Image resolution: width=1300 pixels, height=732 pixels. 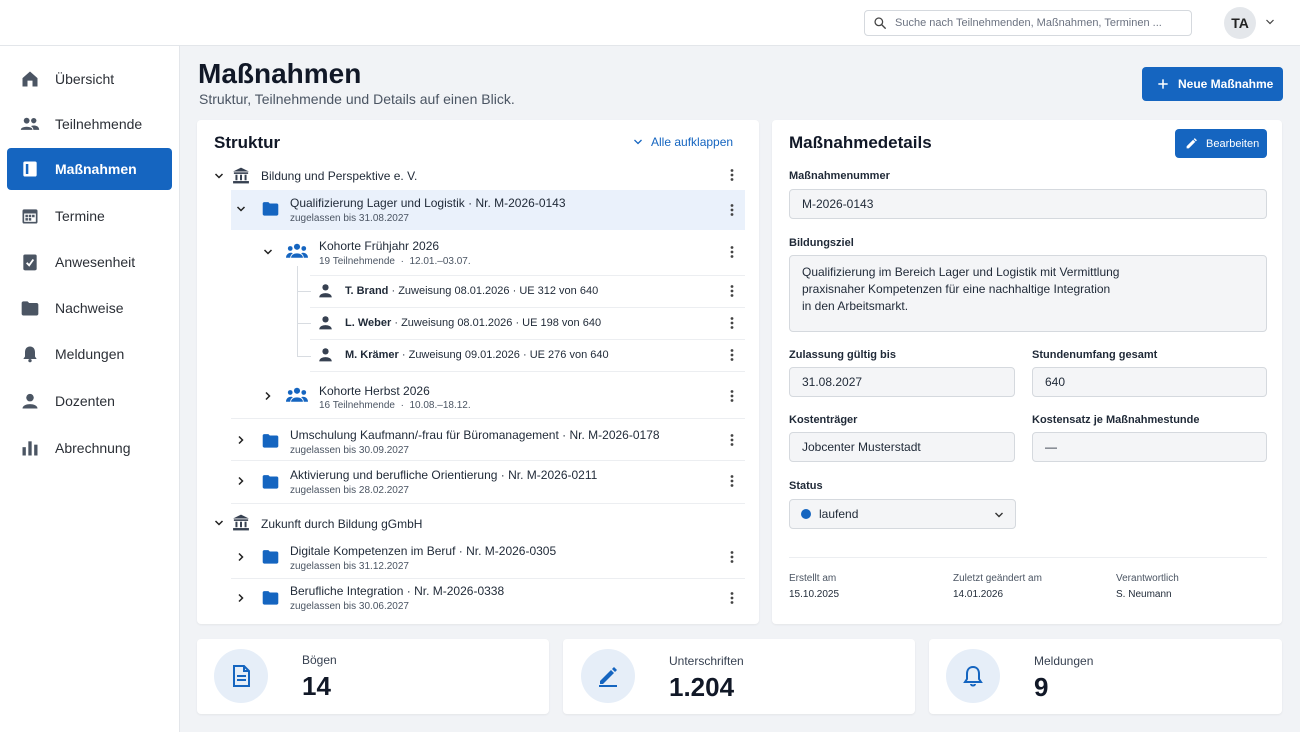 I want to click on sidebar-item-label: Maßnahmen, so click(x=96, y=169).